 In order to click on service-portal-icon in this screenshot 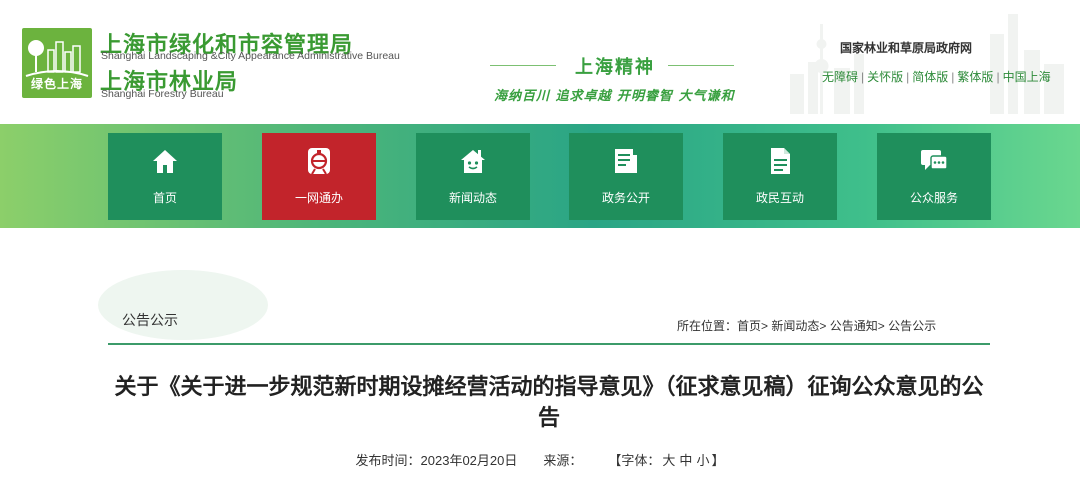, I will do `click(319, 161)`.